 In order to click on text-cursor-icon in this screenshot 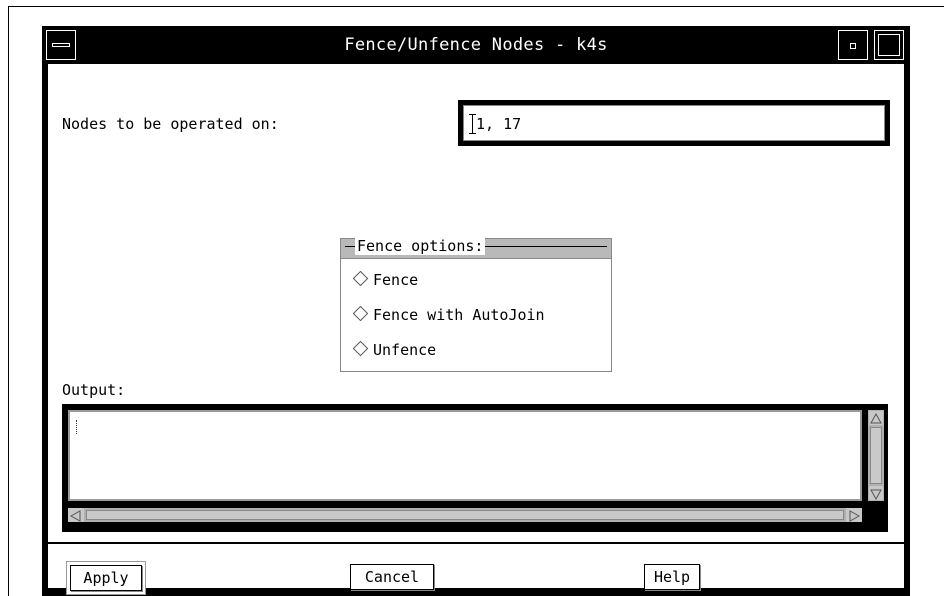, I will do `click(77, 427)`.